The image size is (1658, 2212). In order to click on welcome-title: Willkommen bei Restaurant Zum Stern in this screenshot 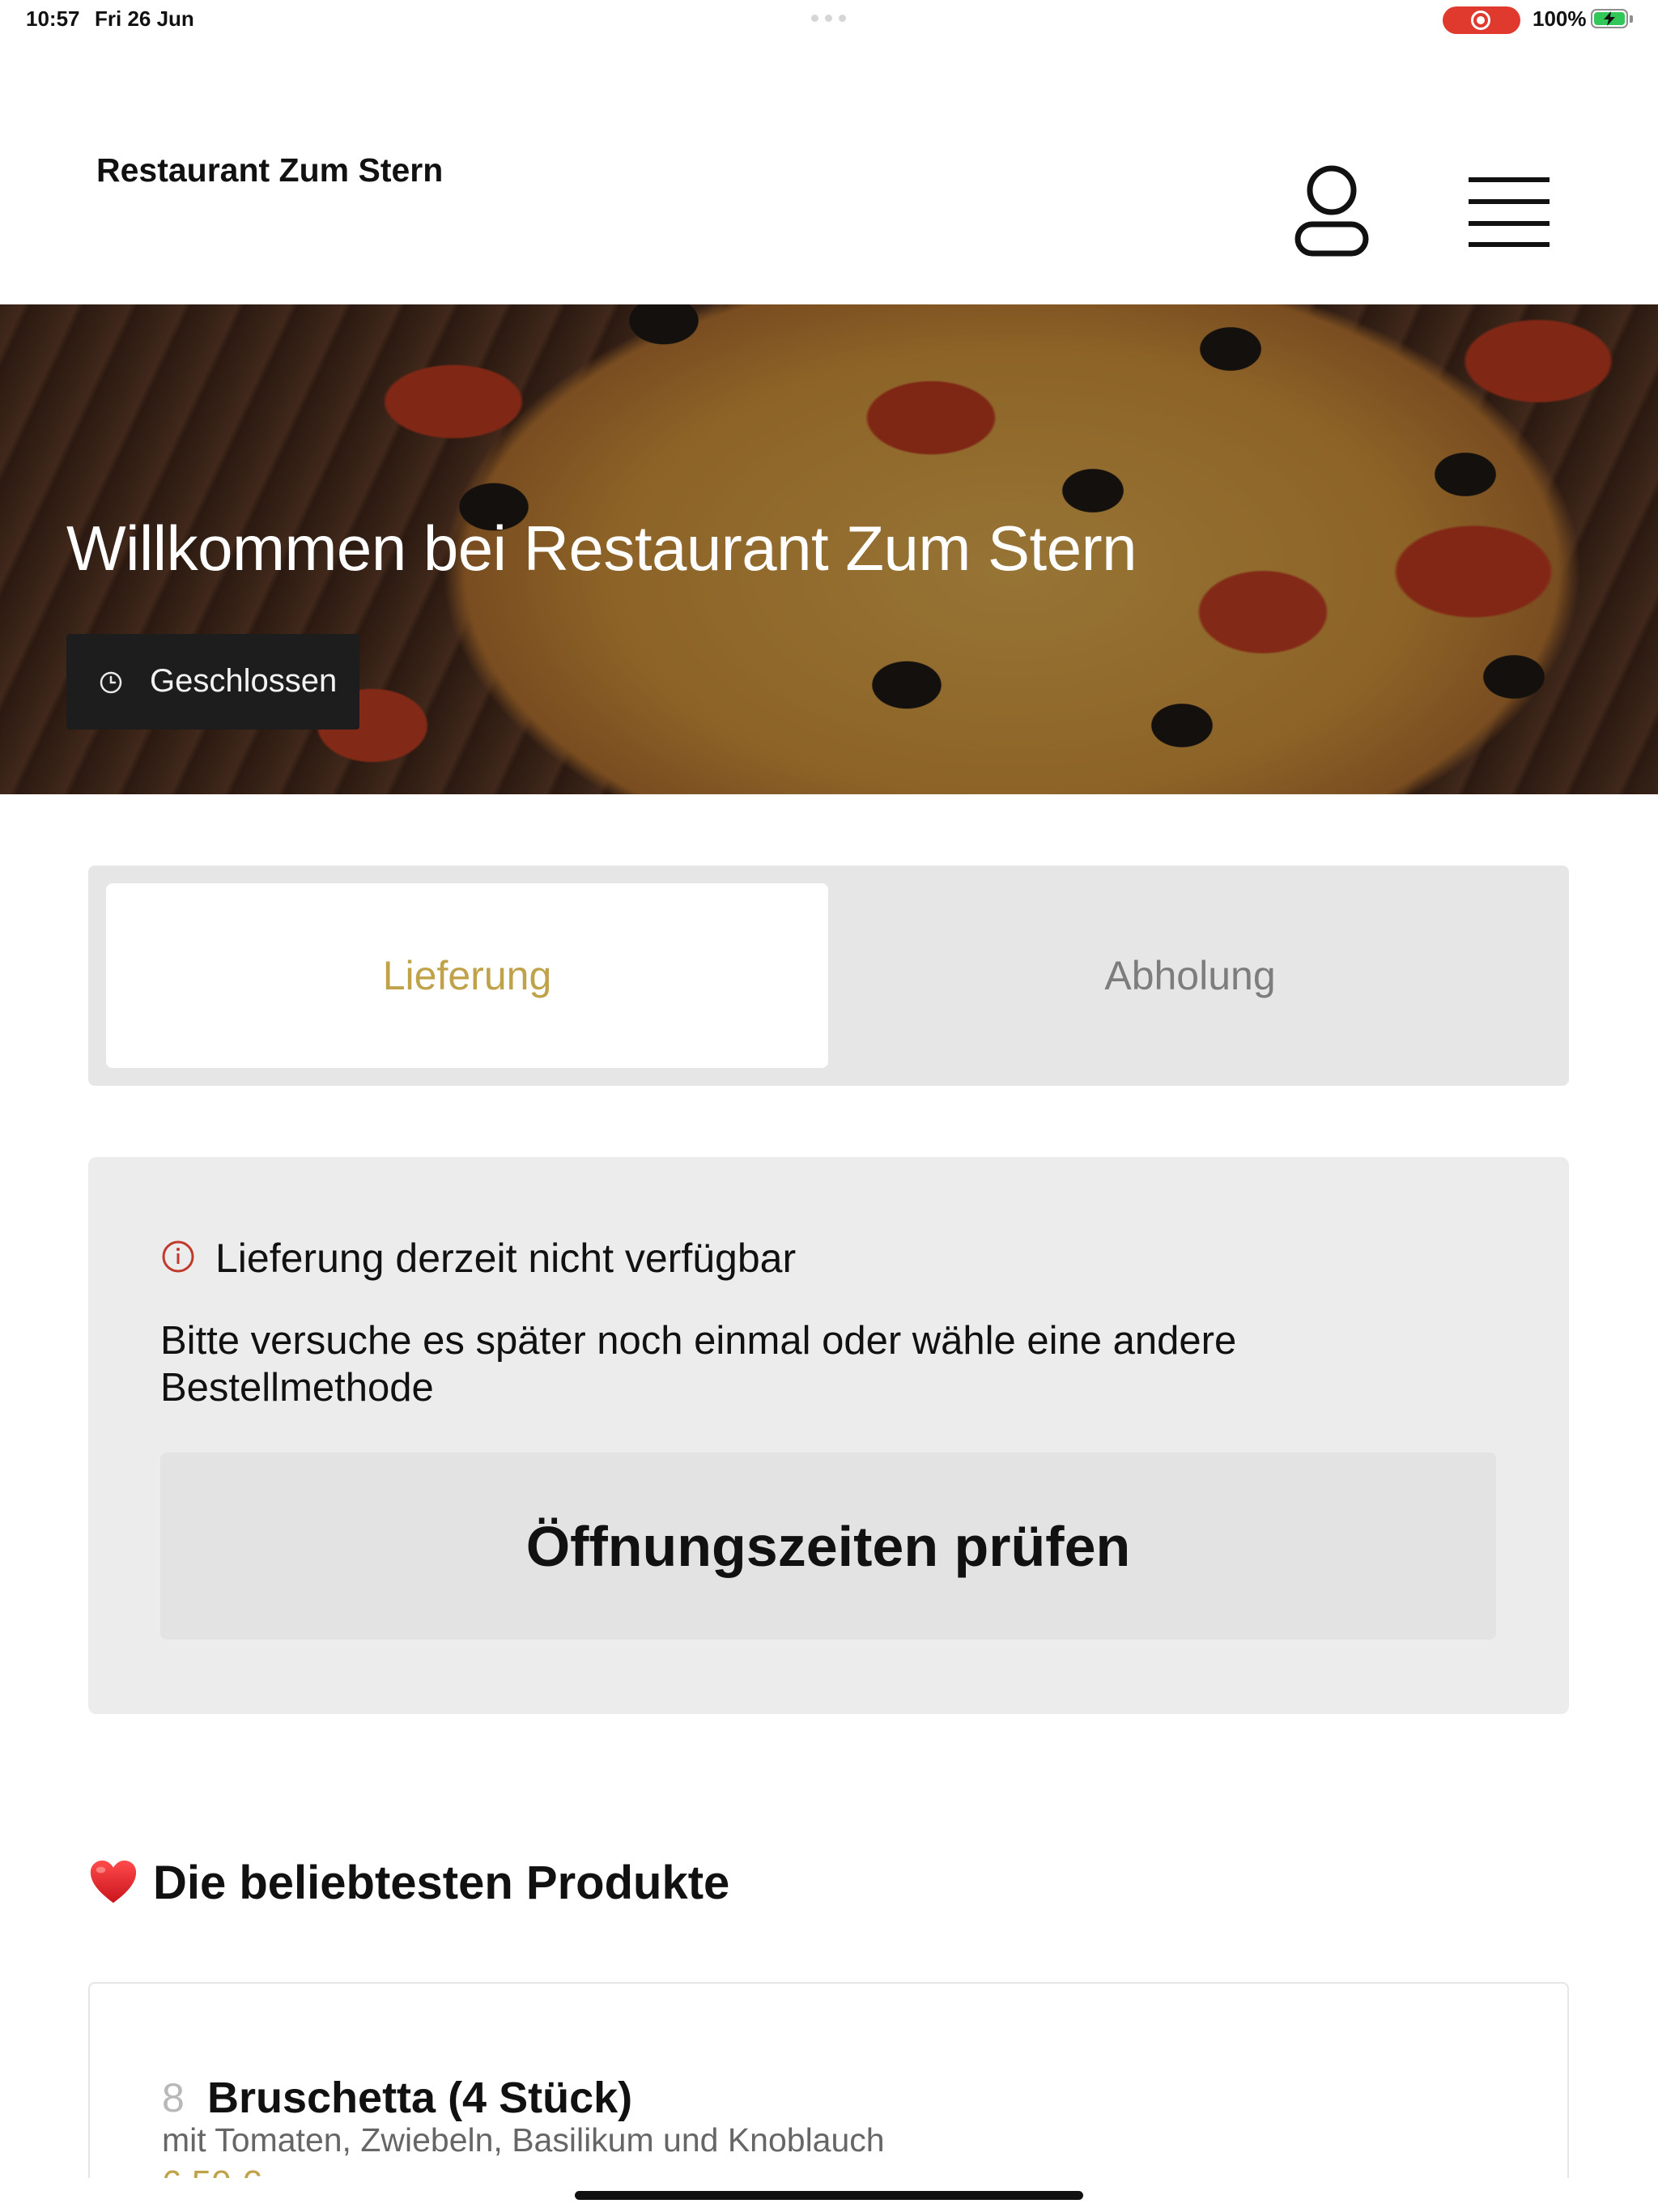, I will do `click(601, 548)`.